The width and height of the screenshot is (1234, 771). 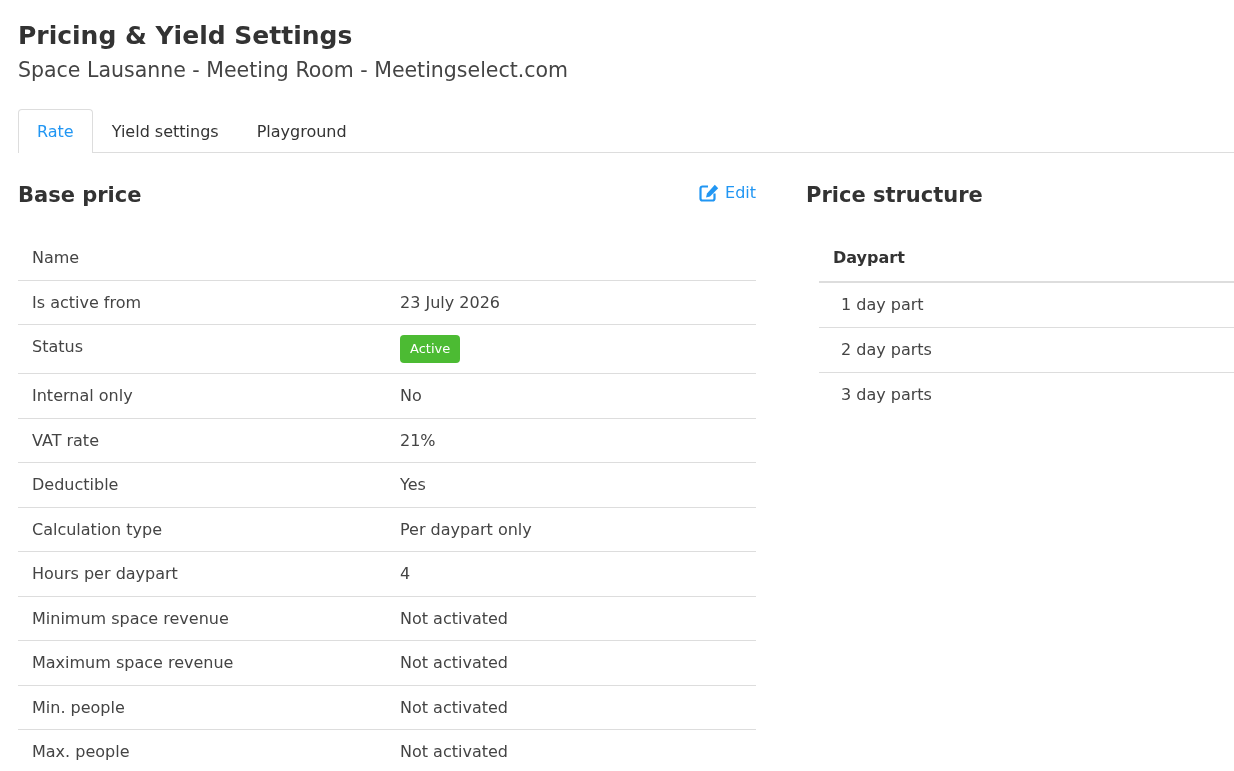 What do you see at coordinates (185, 36) in the screenshot?
I see `page-title: Pricing & Yield Settings` at bounding box center [185, 36].